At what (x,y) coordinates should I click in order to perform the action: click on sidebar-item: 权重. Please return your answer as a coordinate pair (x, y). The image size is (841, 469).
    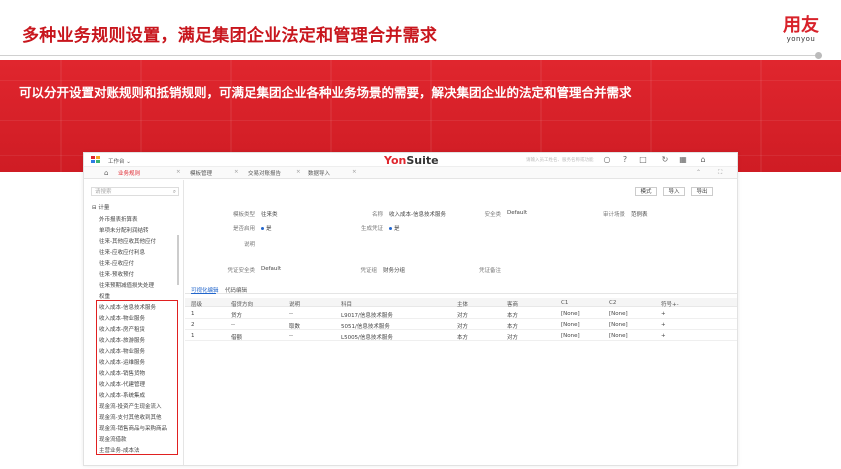
    Looking at the image, I should click on (104, 296).